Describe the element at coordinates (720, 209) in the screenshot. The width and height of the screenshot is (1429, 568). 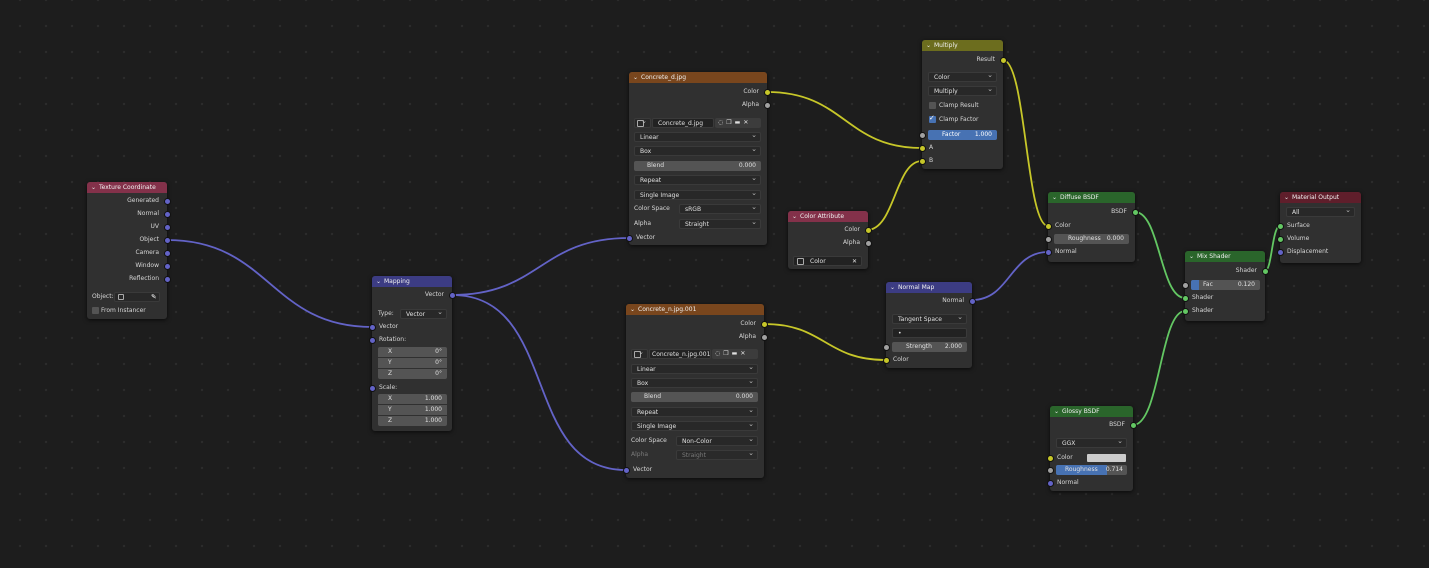
I see `color-space-dropdown: sRGB` at that location.